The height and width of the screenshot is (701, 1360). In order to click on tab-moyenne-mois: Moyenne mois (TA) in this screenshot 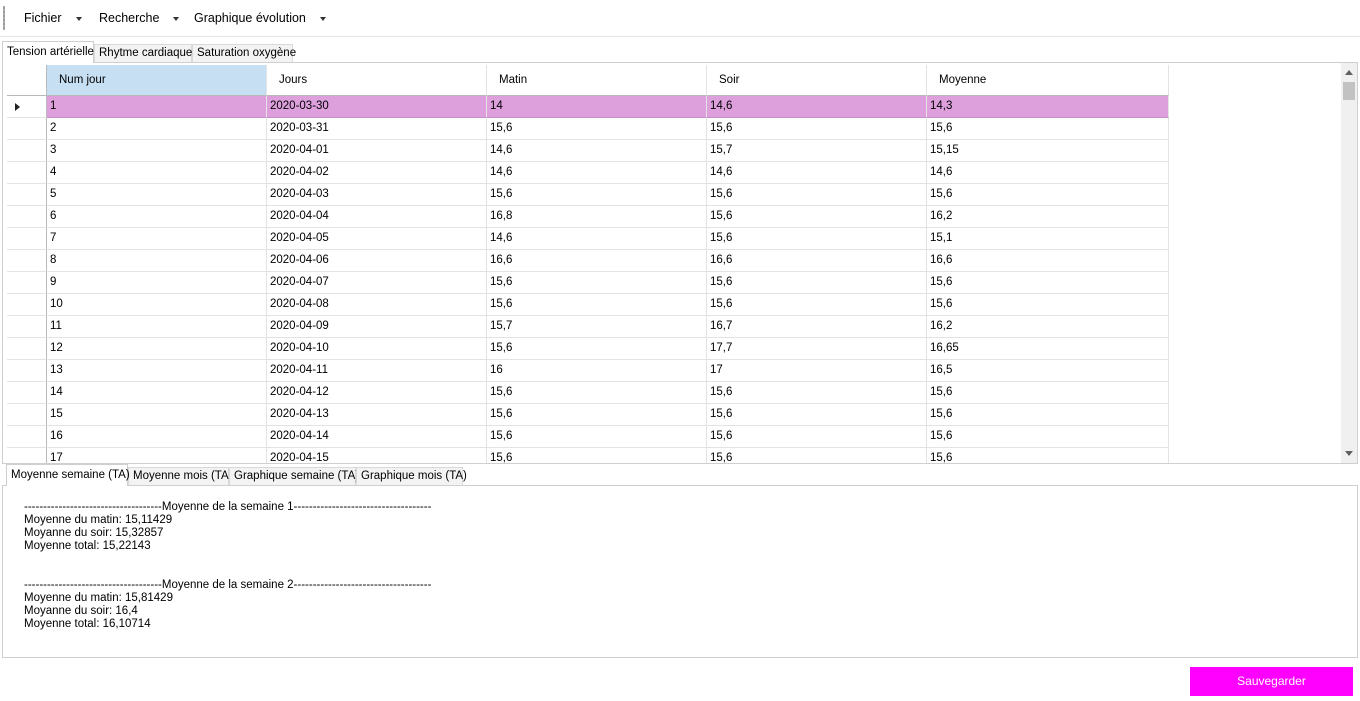, I will do `click(180, 476)`.